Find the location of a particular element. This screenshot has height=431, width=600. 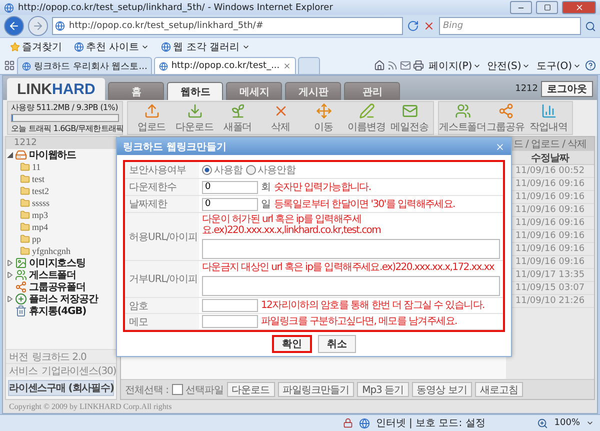

search-field: Bing is located at coordinates (510, 26).